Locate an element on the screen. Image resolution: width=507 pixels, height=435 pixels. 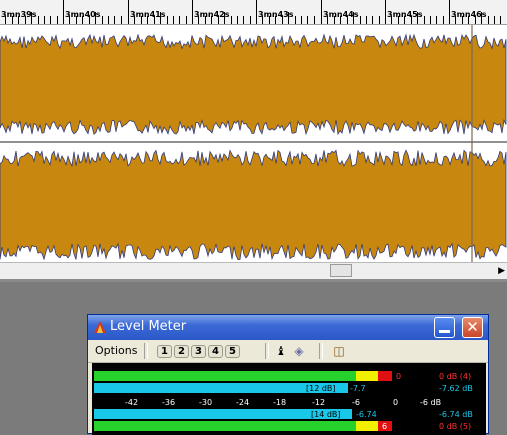
channel2-peak-readout: 0 dB (5) is located at coordinates (455, 426).